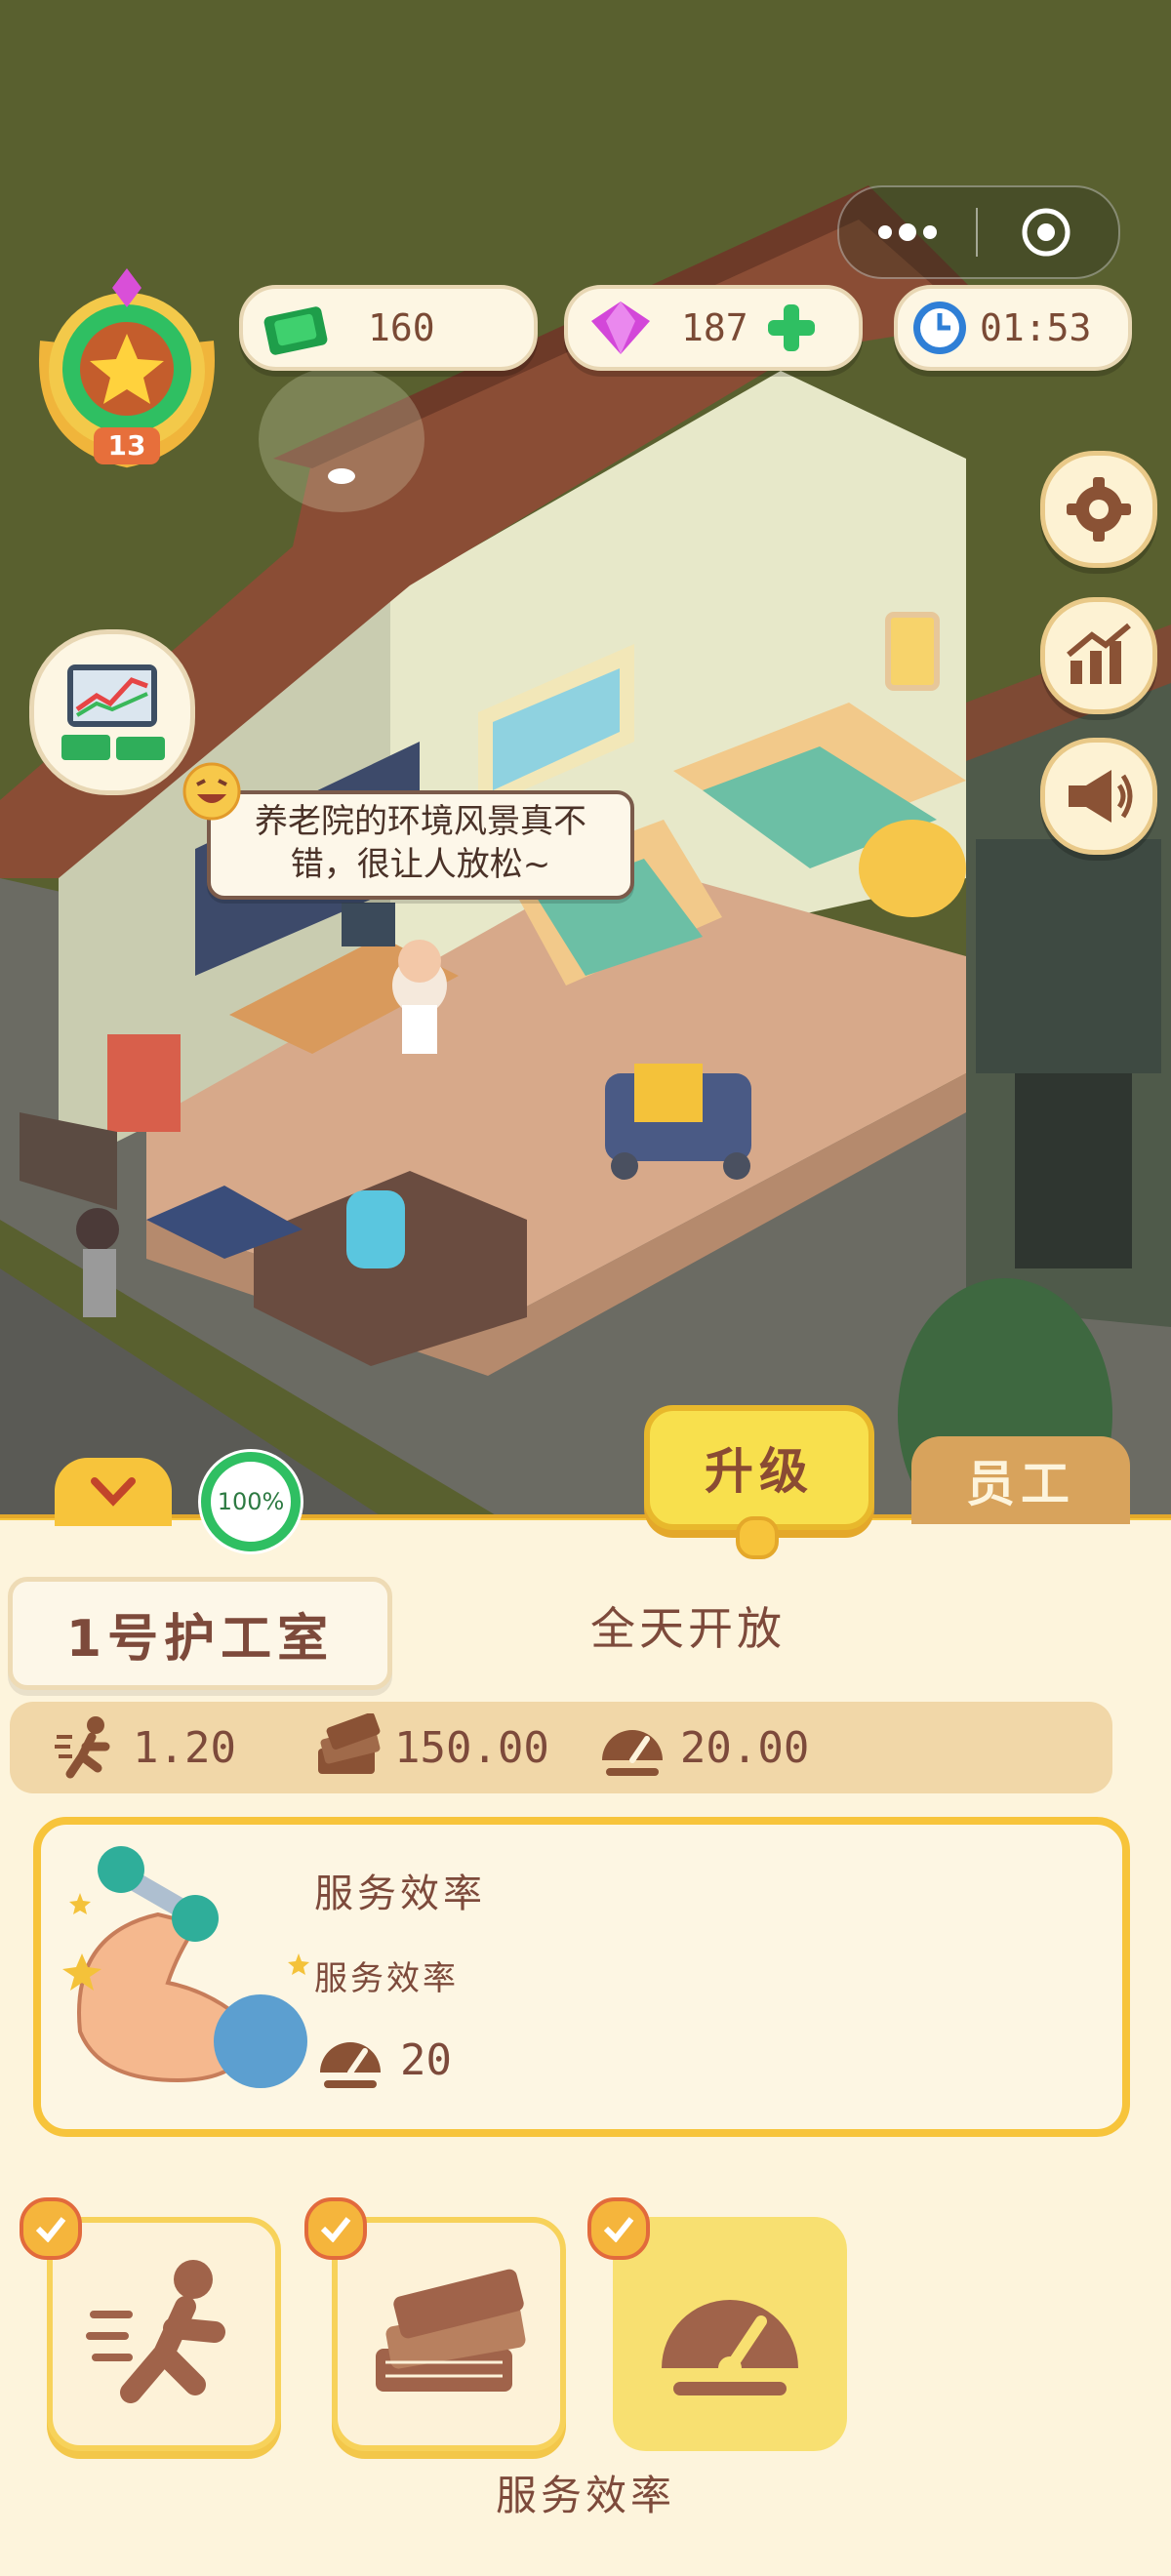  I want to click on statistics-button, so click(1098, 655).